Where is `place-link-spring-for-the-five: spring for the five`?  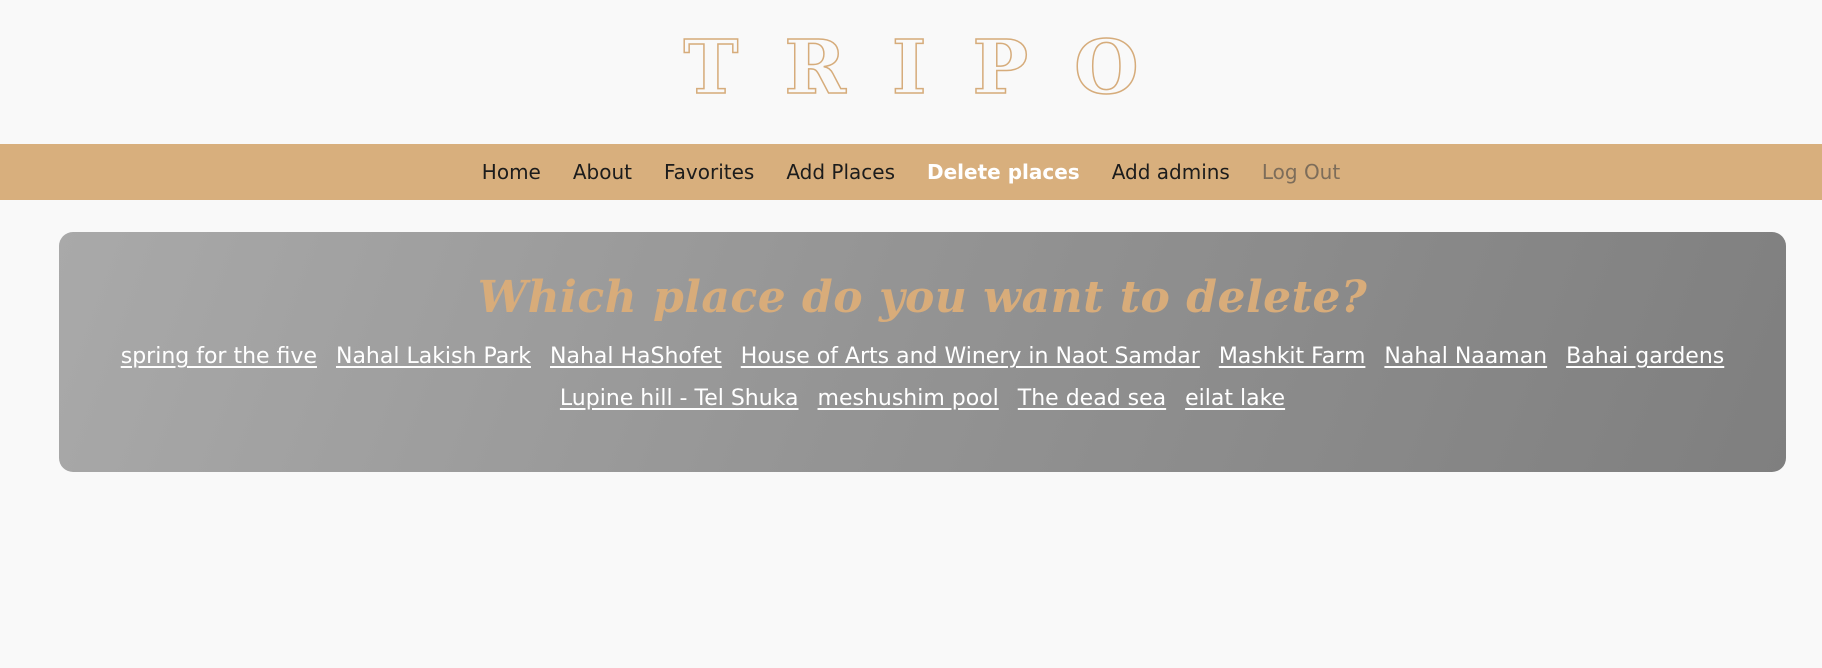 place-link-spring-for-the-five: spring for the five is located at coordinates (219, 356).